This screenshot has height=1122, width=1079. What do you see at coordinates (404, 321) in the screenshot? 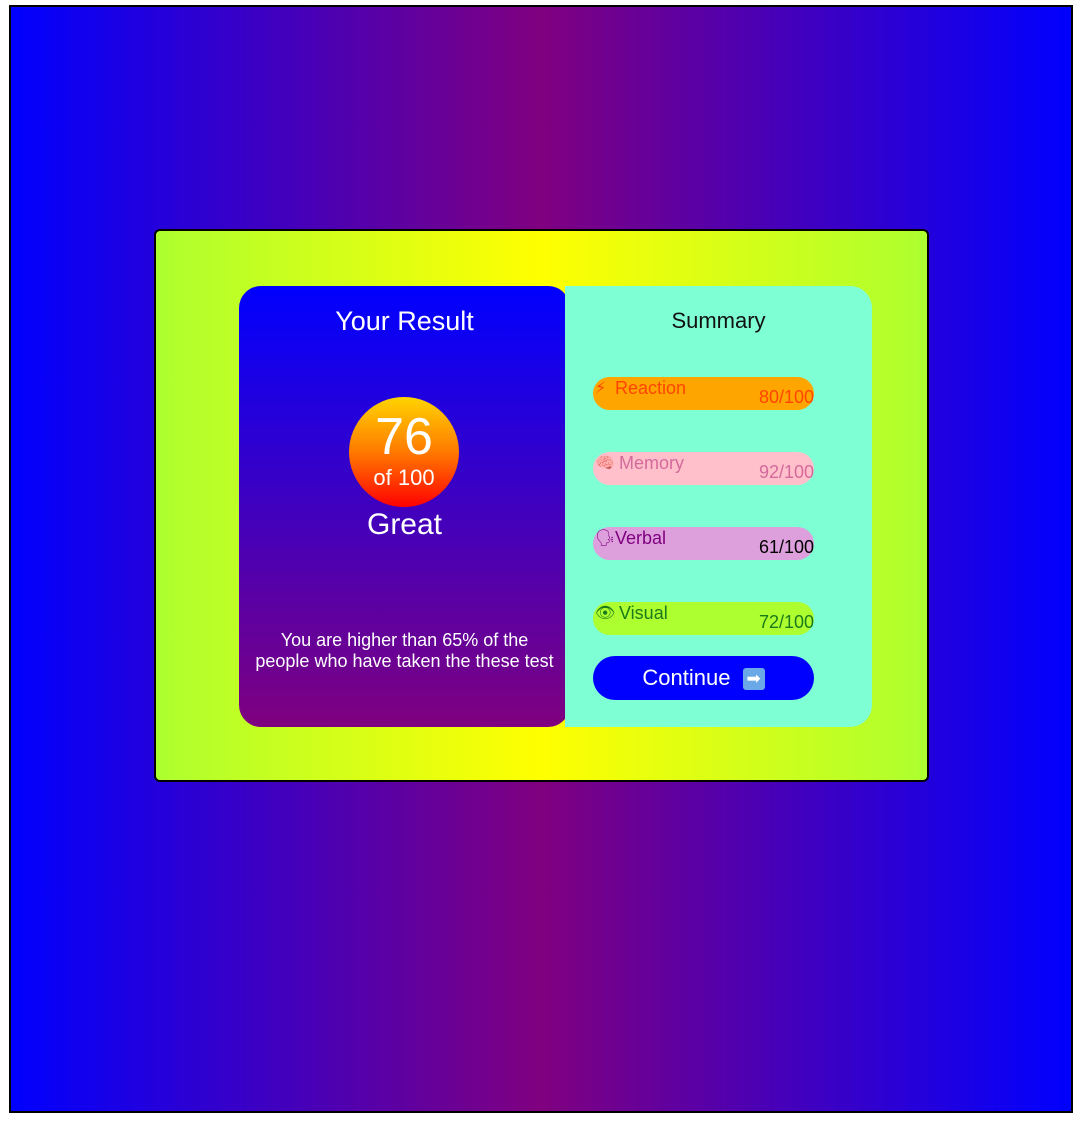
I see `result-title: Your Result` at bounding box center [404, 321].